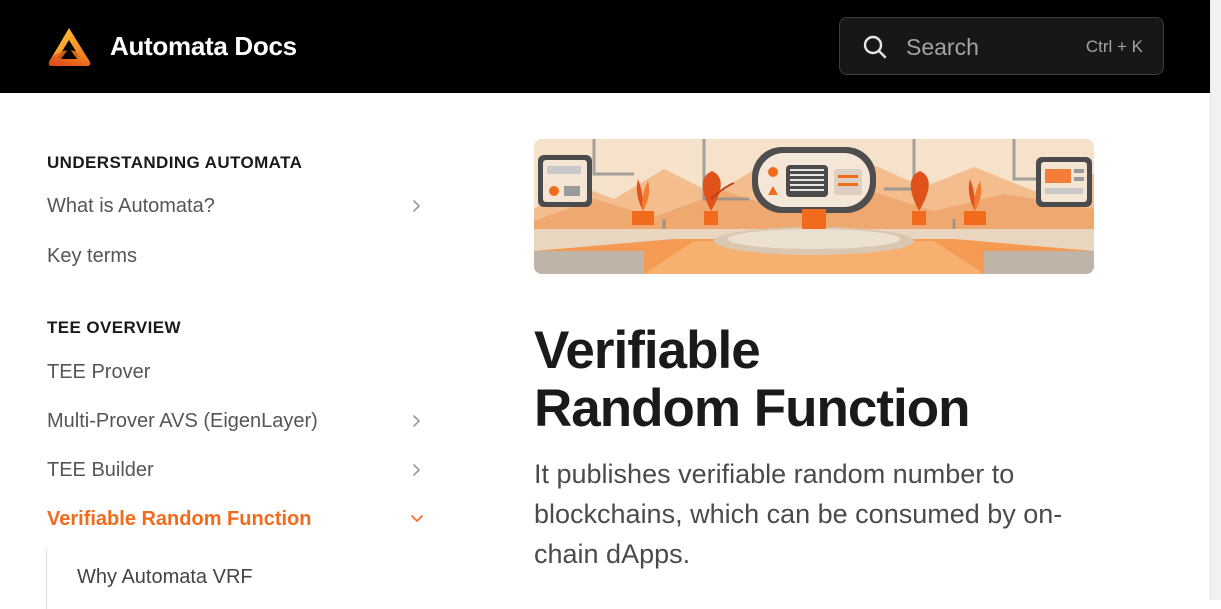 The height and width of the screenshot is (609, 1221). I want to click on page-title-line-2: Random Function, so click(752, 408).